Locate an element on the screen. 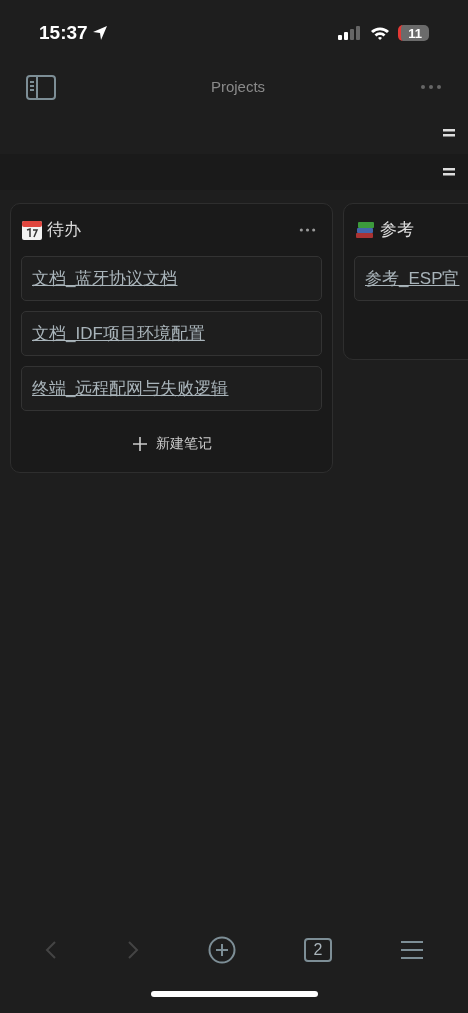 This screenshot has width=468, height=1013. wifi-icon is located at coordinates (380, 33).